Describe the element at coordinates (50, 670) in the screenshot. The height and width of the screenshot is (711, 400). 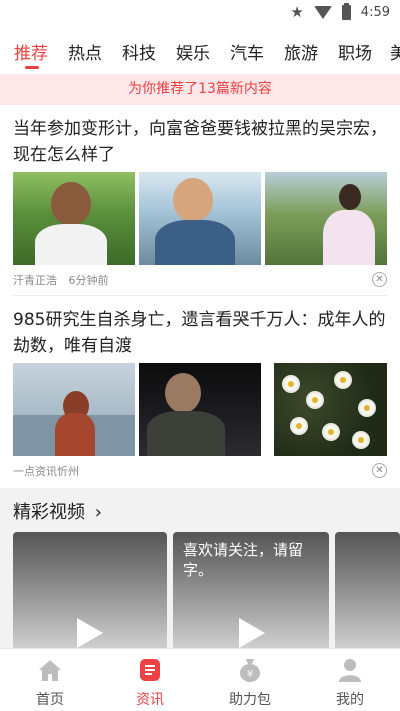
I see `home-icon` at that location.